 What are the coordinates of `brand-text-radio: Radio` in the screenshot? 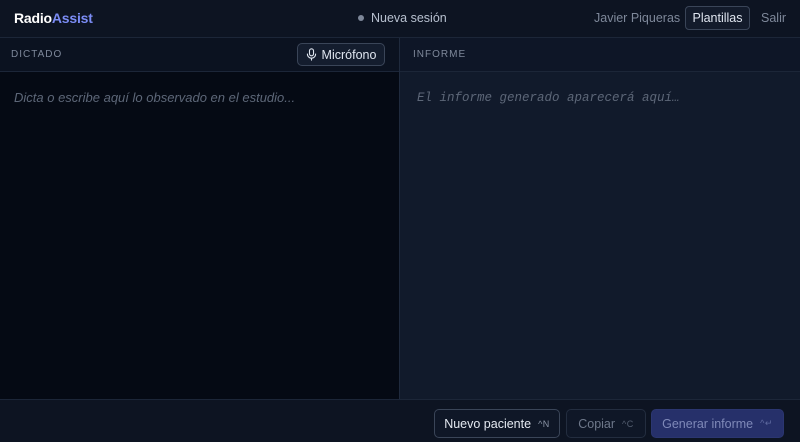 It's located at (33, 18).